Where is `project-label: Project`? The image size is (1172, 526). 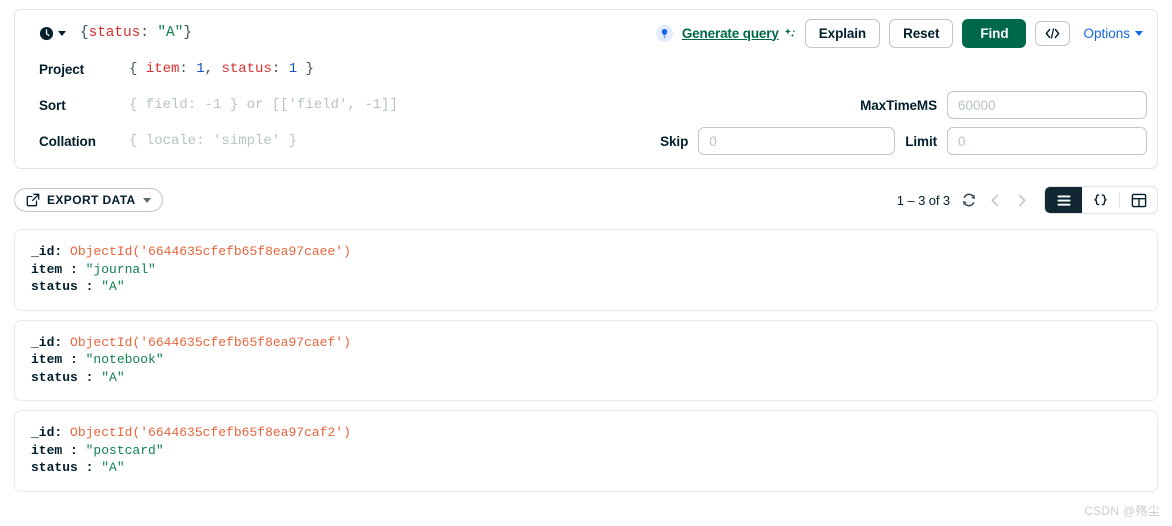
project-label: Project is located at coordinates (62, 69).